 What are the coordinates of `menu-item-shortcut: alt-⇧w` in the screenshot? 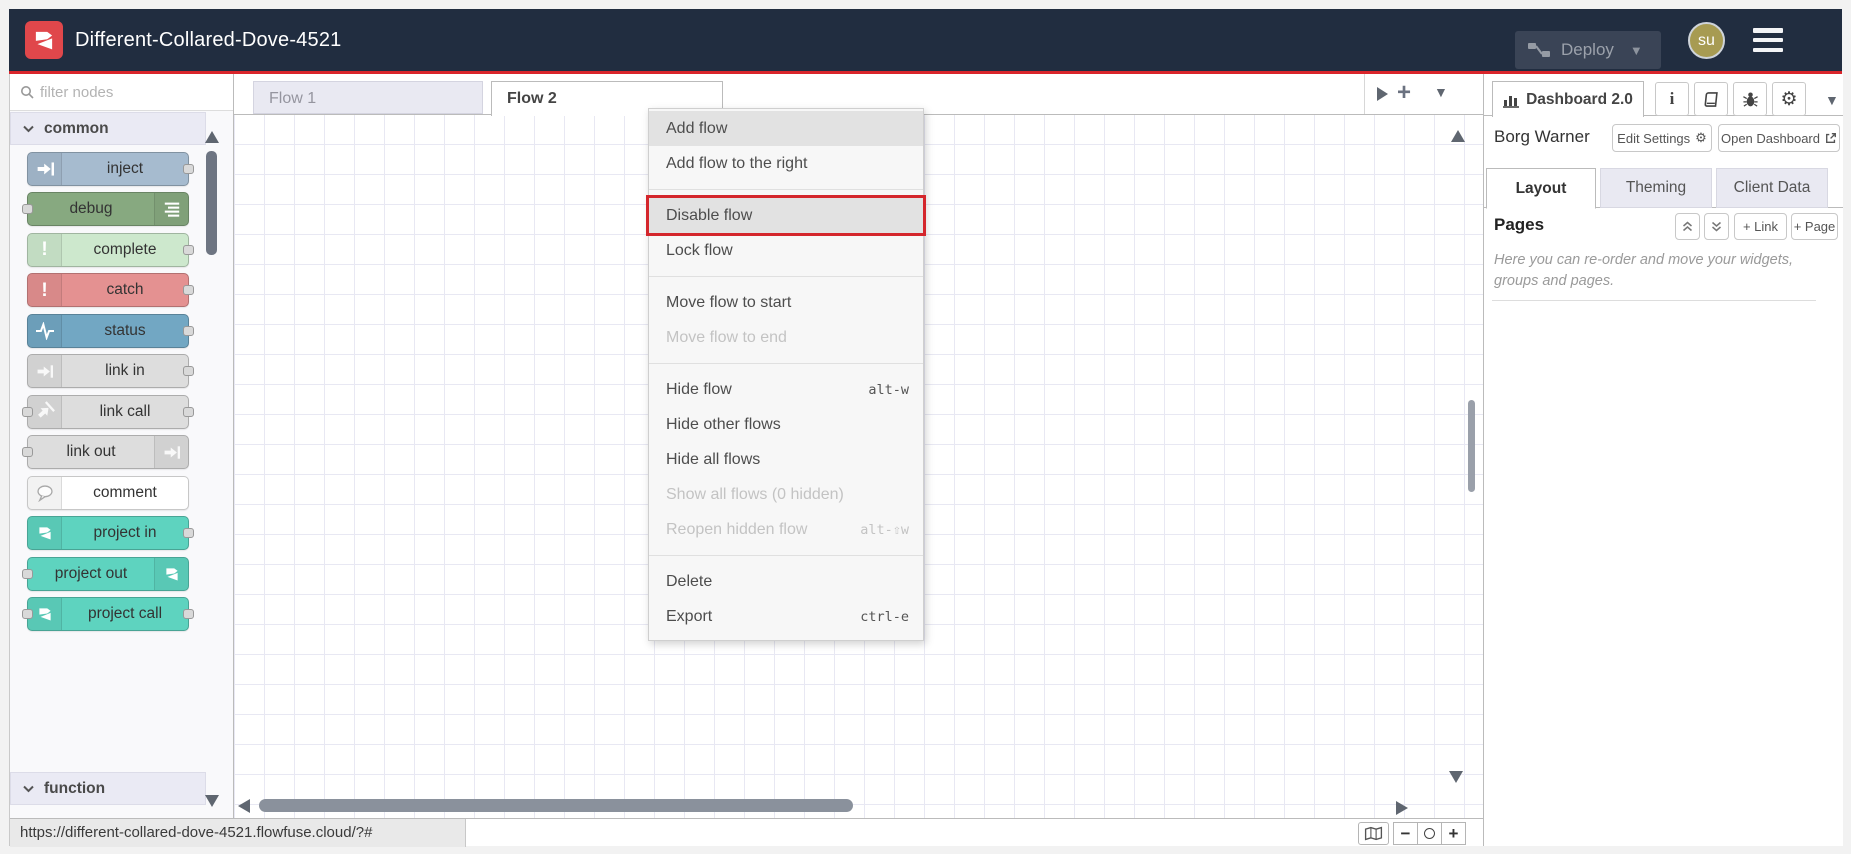 It's located at (884, 529).